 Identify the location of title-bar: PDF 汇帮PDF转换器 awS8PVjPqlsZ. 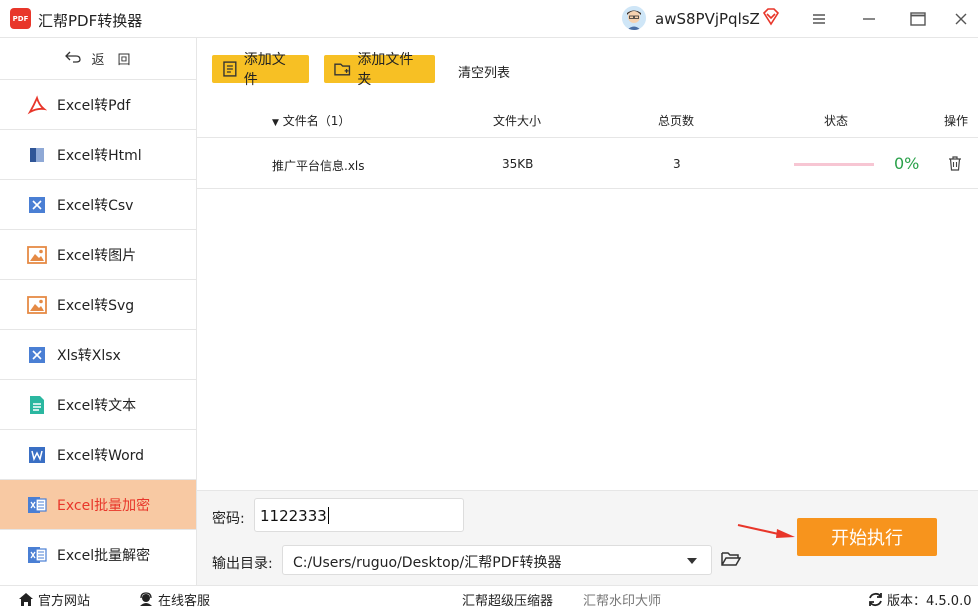
(489, 19).